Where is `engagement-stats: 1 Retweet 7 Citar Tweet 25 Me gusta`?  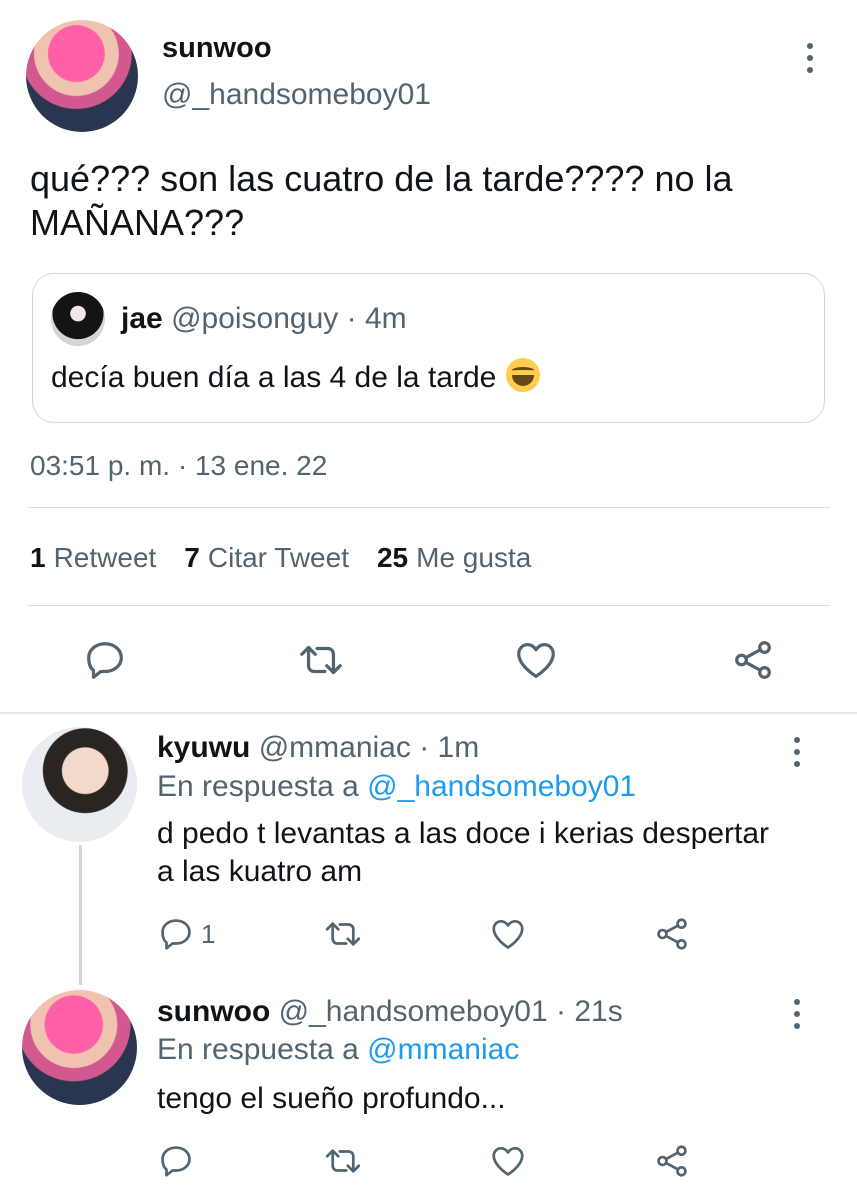 engagement-stats: 1 Retweet 7 Citar Tweet 25 Me gusta is located at coordinates (280, 558).